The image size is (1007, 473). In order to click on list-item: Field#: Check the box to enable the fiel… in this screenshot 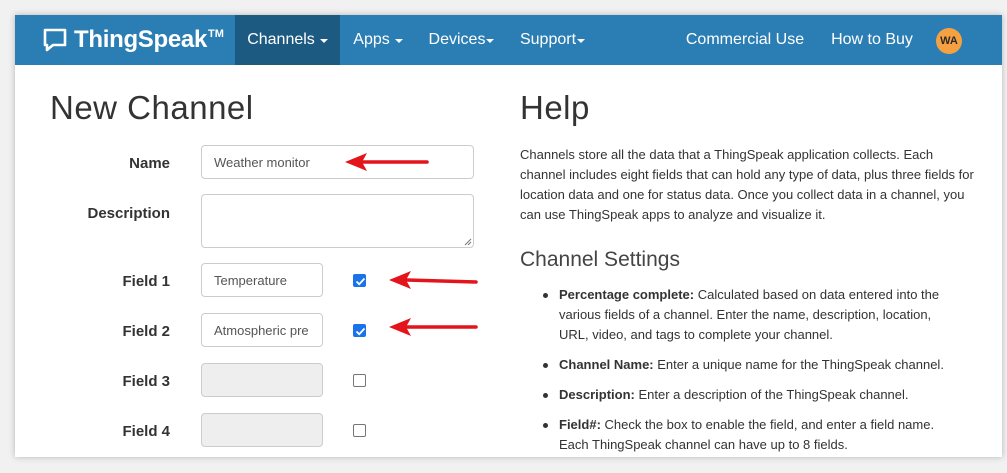, I will do `click(753, 435)`.